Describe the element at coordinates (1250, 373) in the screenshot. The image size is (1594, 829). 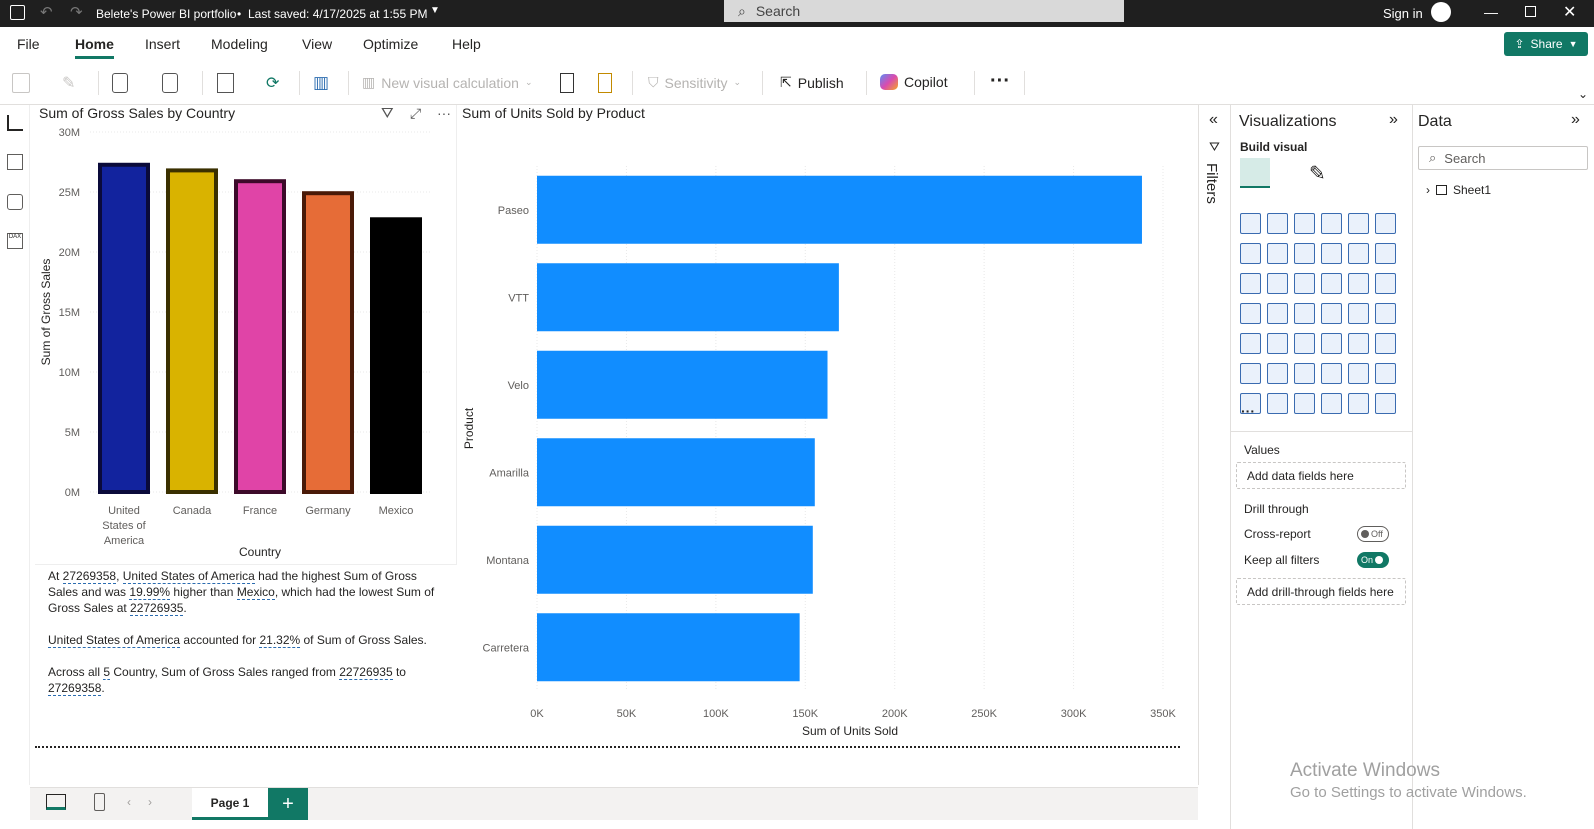
I see `python-visual-icon` at that location.